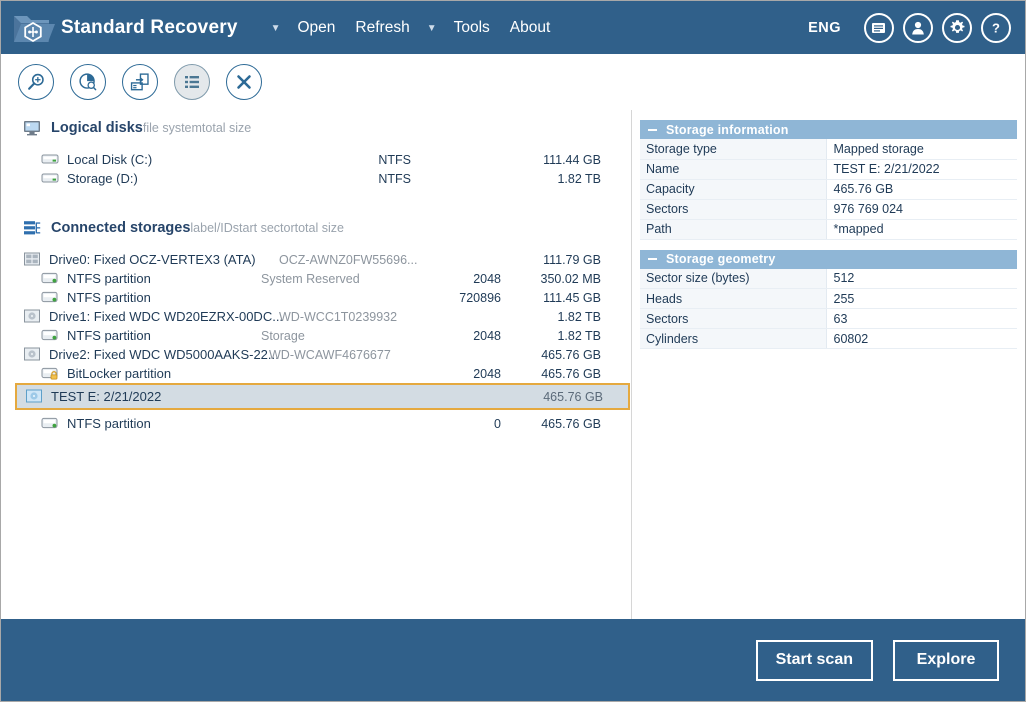 This screenshot has width=1026, height=702. Describe the element at coordinates (316, 423) in the screenshot. I see `storage-row: NTFS partition 0 465.76 GB` at that location.